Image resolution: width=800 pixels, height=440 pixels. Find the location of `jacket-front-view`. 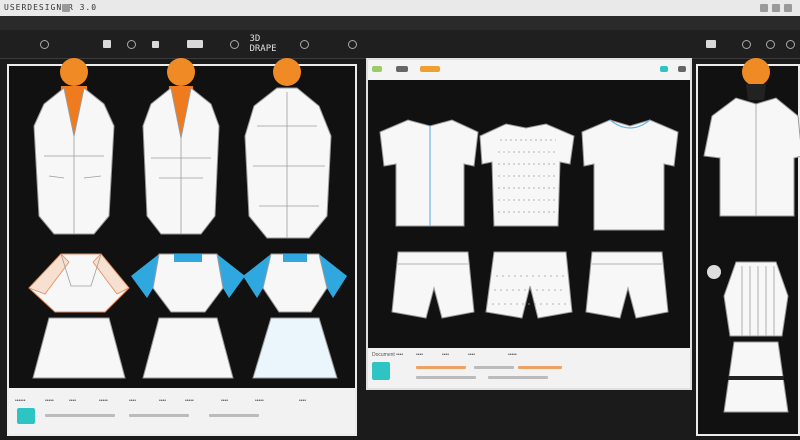

jacket-front-view is located at coordinates (74, 146).